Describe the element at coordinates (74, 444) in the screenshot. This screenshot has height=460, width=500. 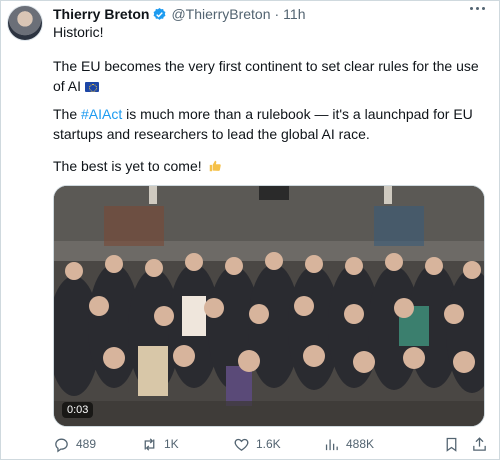
I see `reply-button: 489` at that location.